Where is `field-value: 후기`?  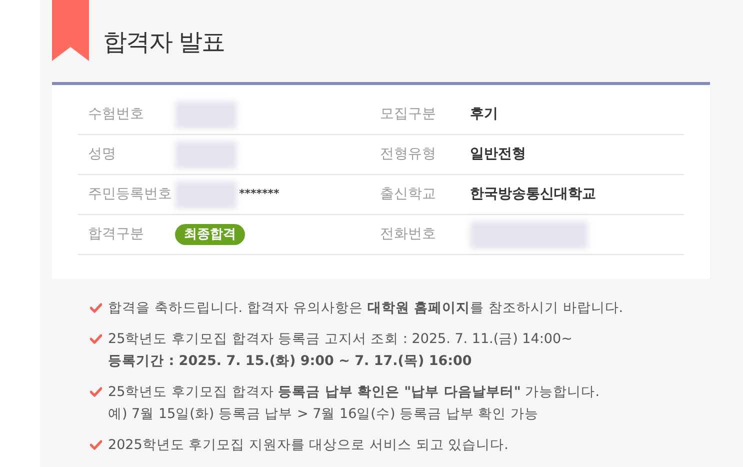 field-value: 후기 is located at coordinates (484, 114).